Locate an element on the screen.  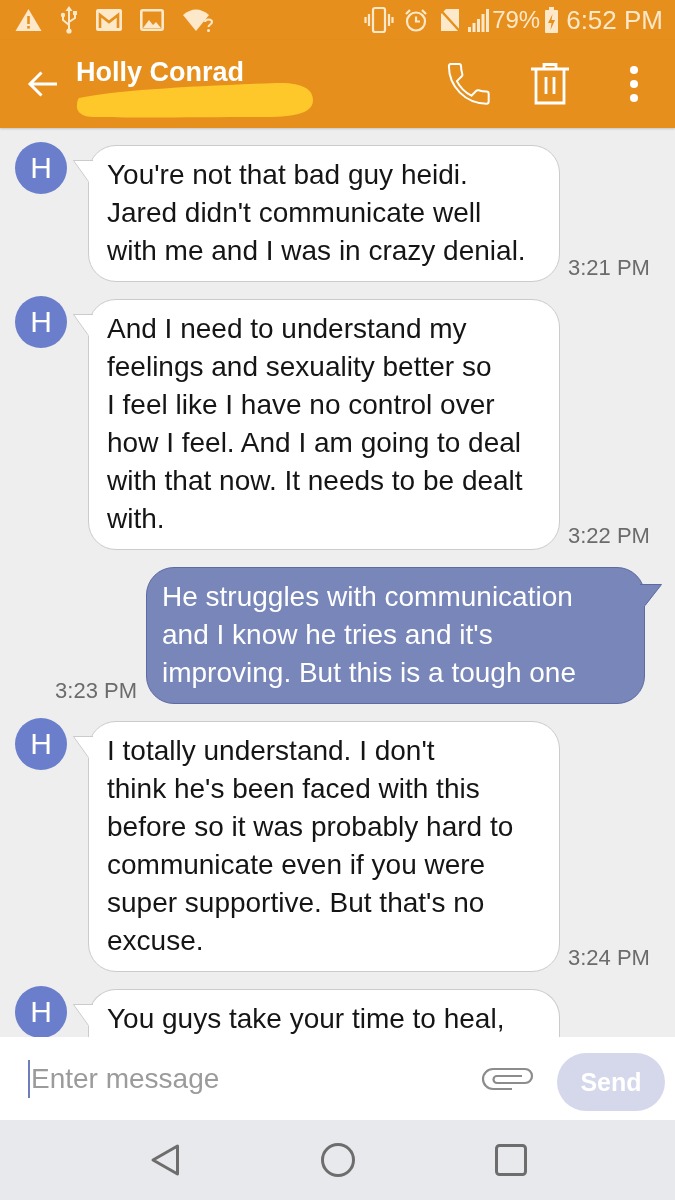
alarm-icon is located at coordinates (416, 20).